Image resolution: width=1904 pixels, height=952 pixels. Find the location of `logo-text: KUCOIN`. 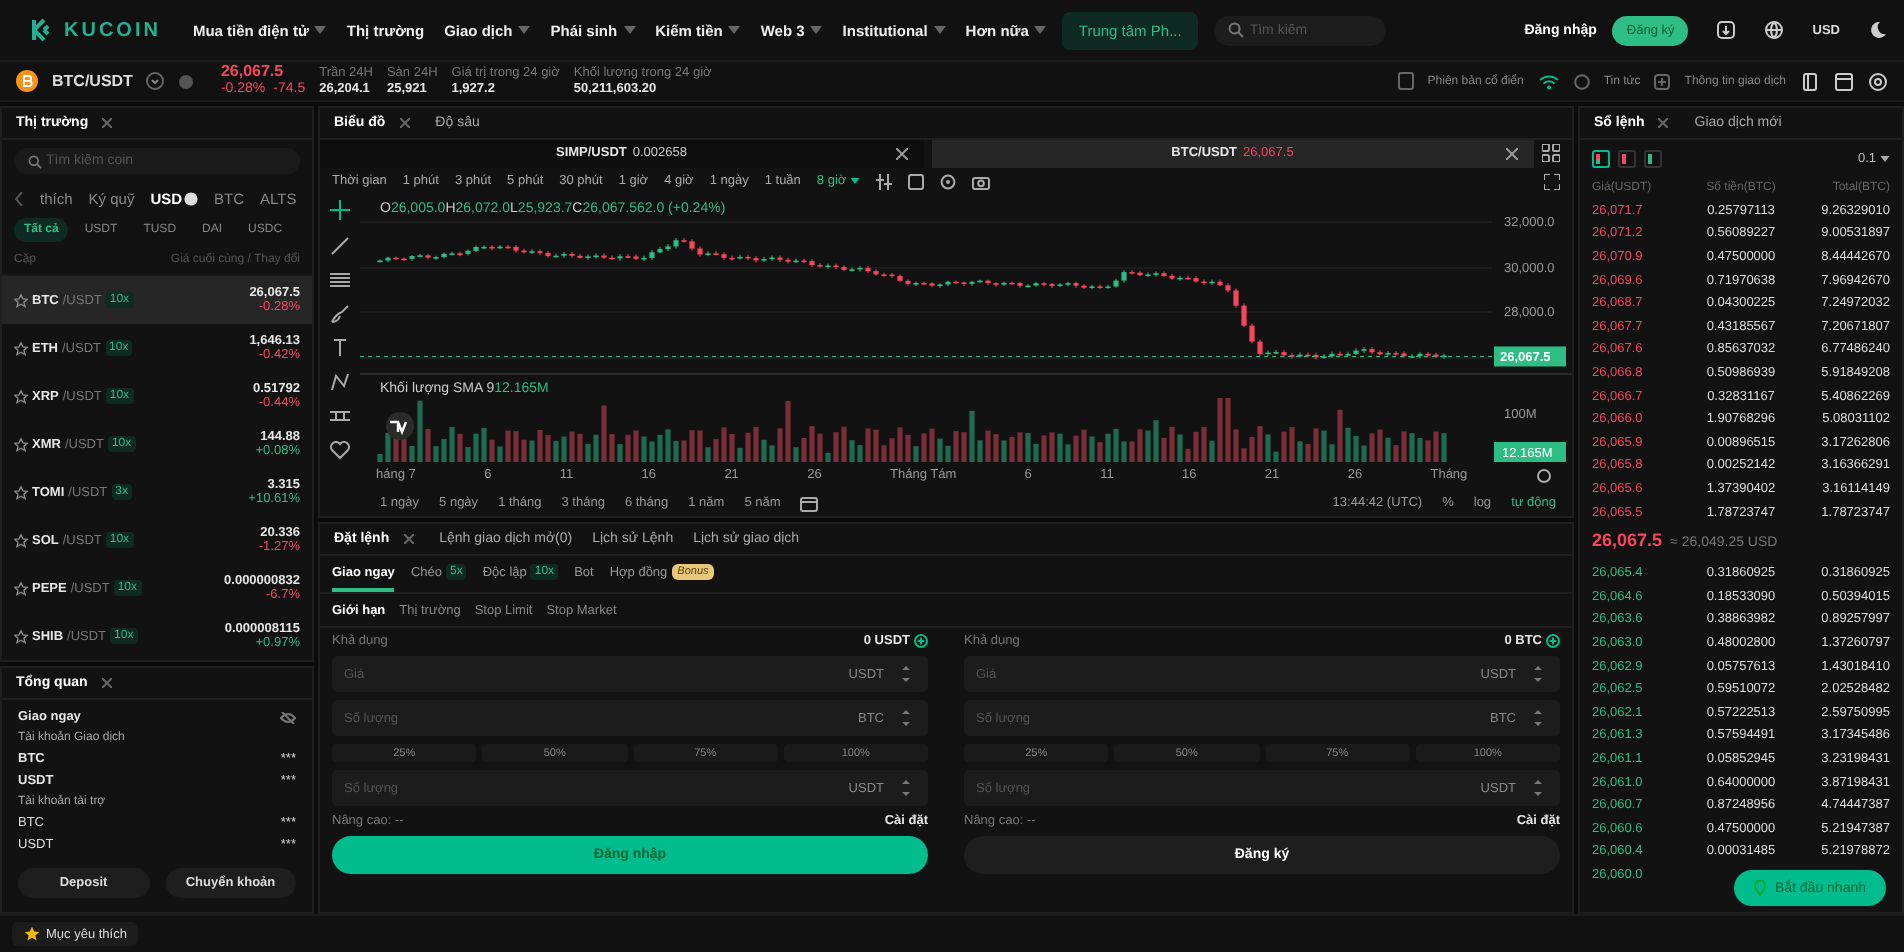

logo-text: KUCOIN is located at coordinates (112, 30).